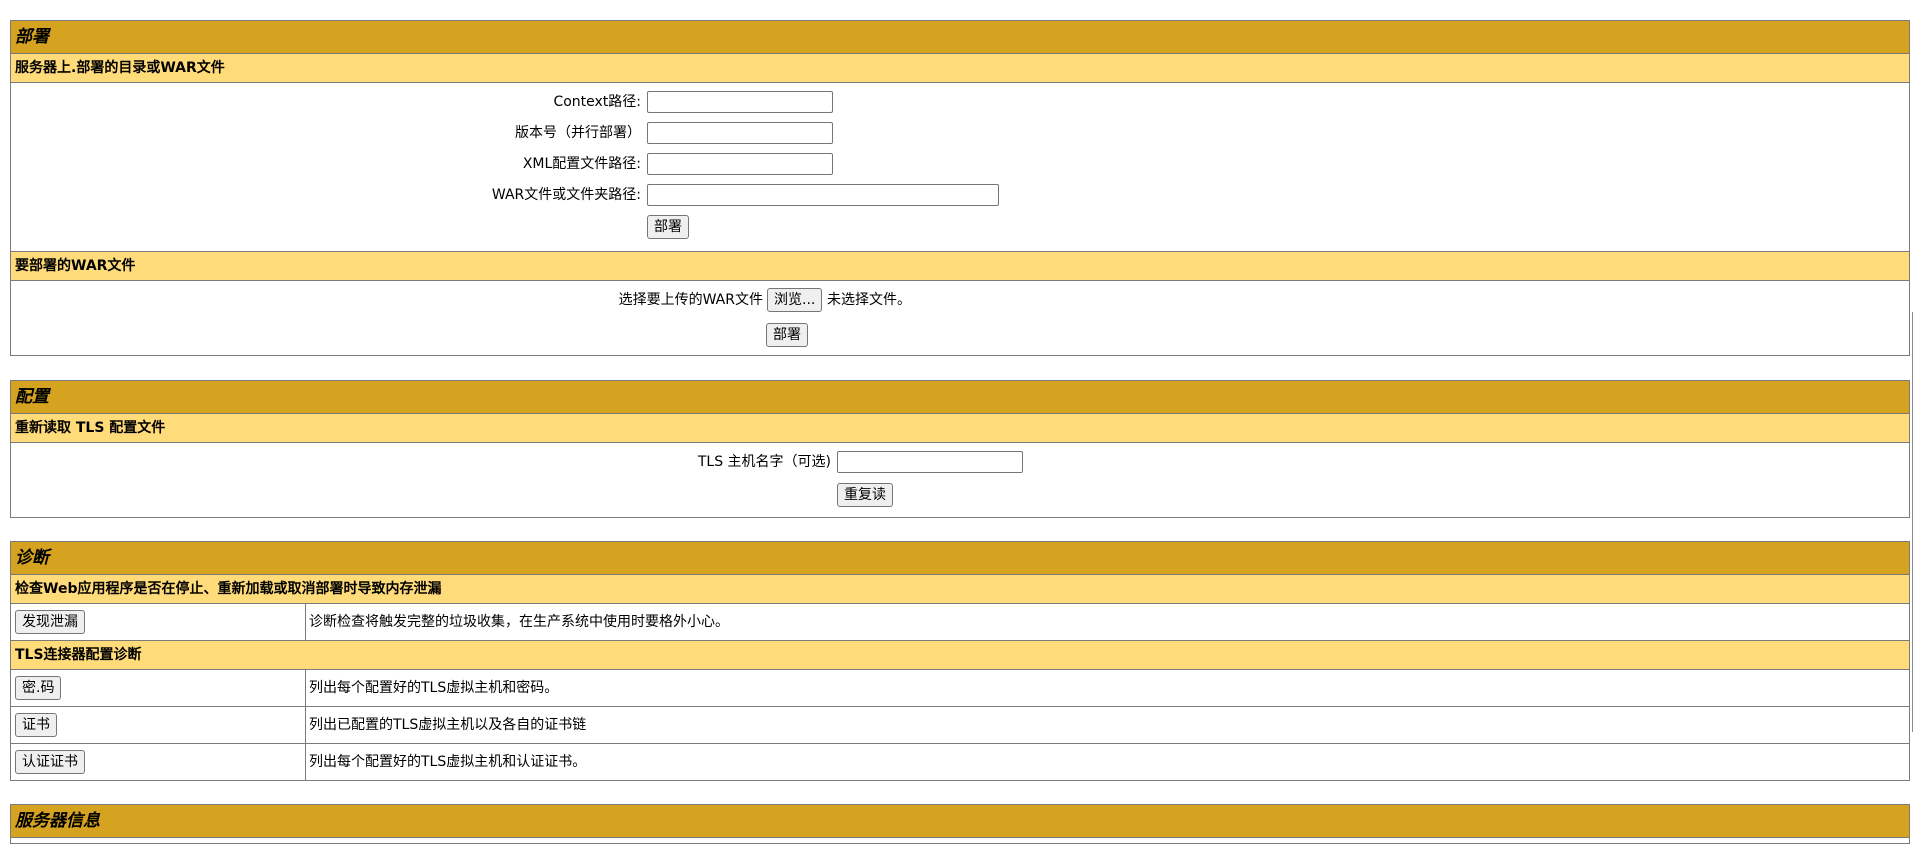 The image size is (1920, 844). Describe the element at coordinates (960, 266) in the screenshot. I see `upload-war-subtitle: 要部署的WAR文件` at that location.